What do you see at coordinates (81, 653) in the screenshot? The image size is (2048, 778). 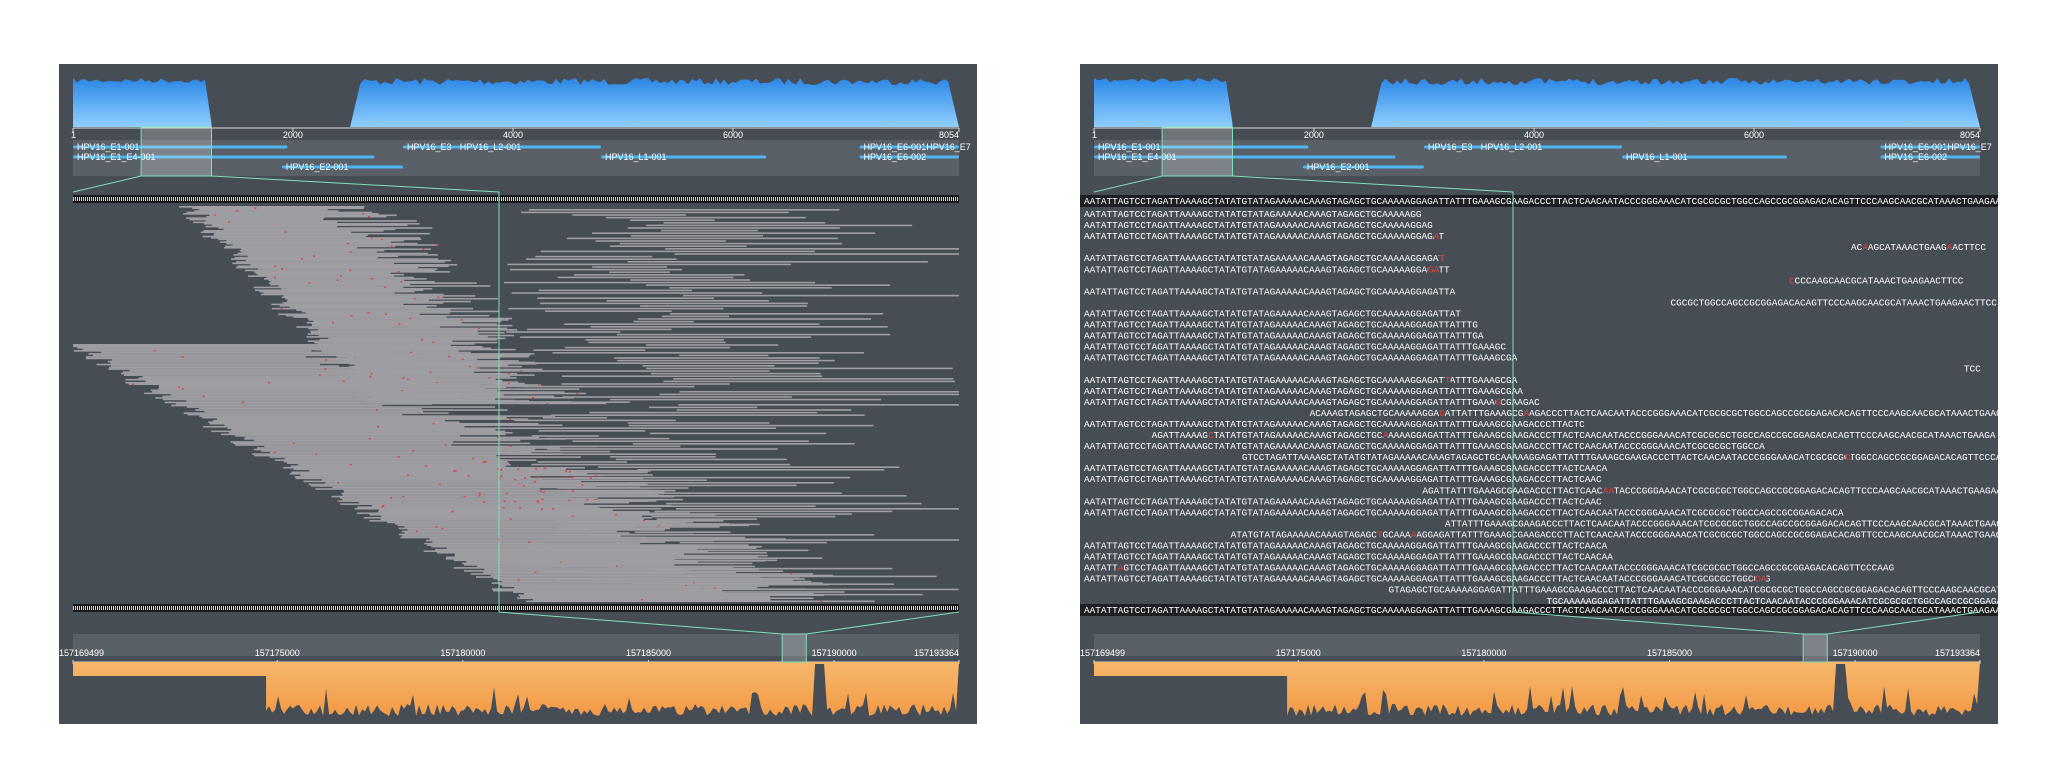 I see `bottom-axis-tick-label: 157169499` at bounding box center [81, 653].